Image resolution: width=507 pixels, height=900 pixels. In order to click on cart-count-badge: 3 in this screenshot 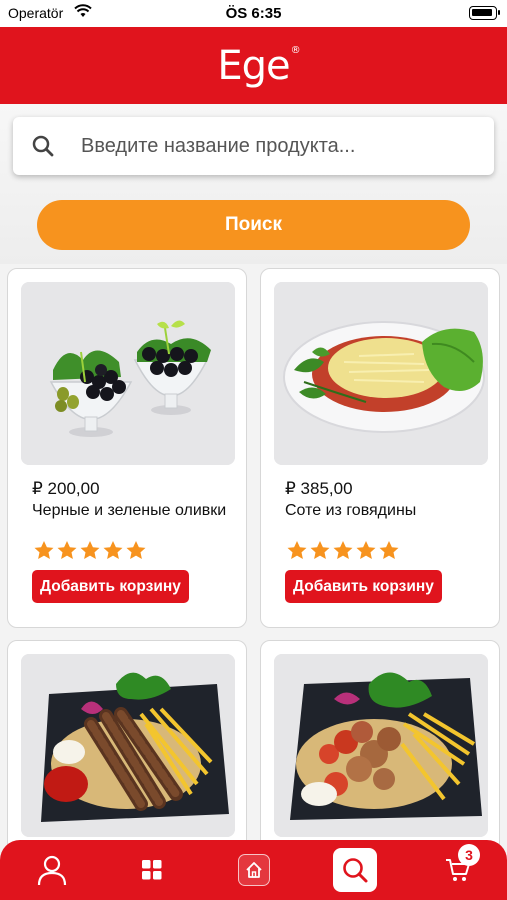, I will do `click(469, 855)`.